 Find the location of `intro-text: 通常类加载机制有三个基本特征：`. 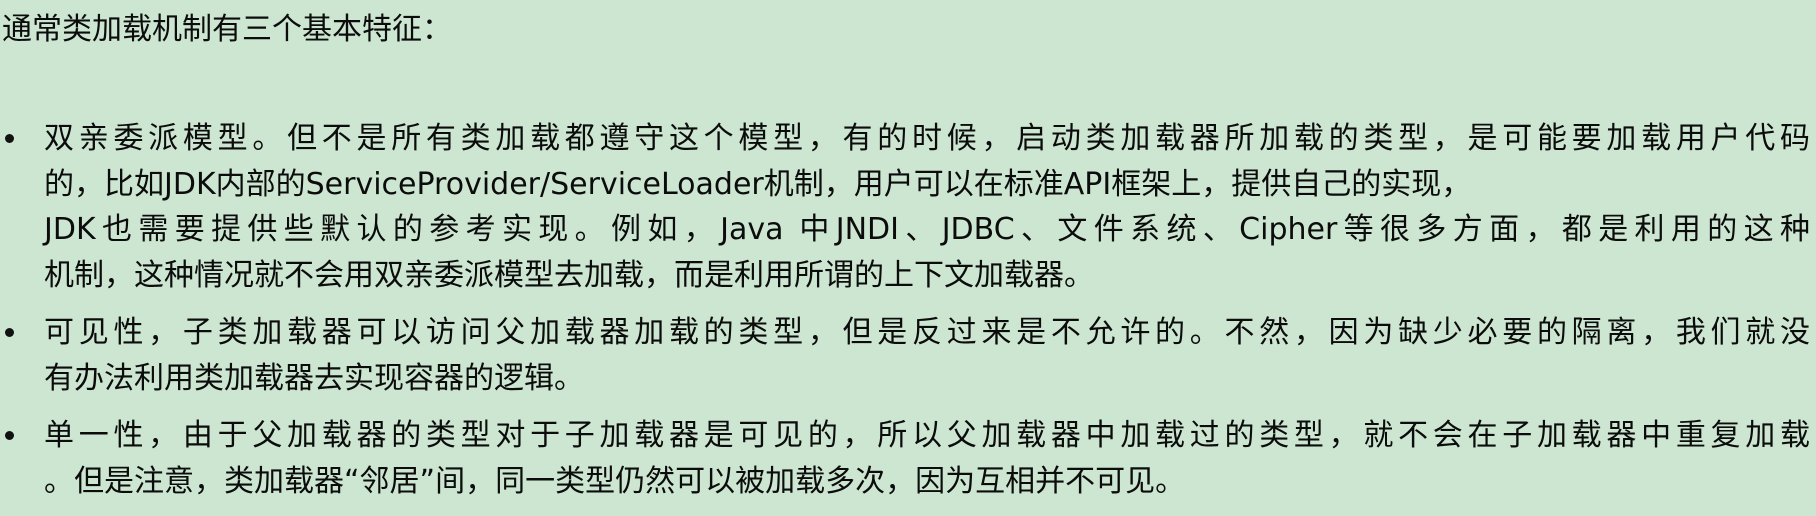

intro-text: 通常类加载机制有三个基本特征： is located at coordinates (227, 29).